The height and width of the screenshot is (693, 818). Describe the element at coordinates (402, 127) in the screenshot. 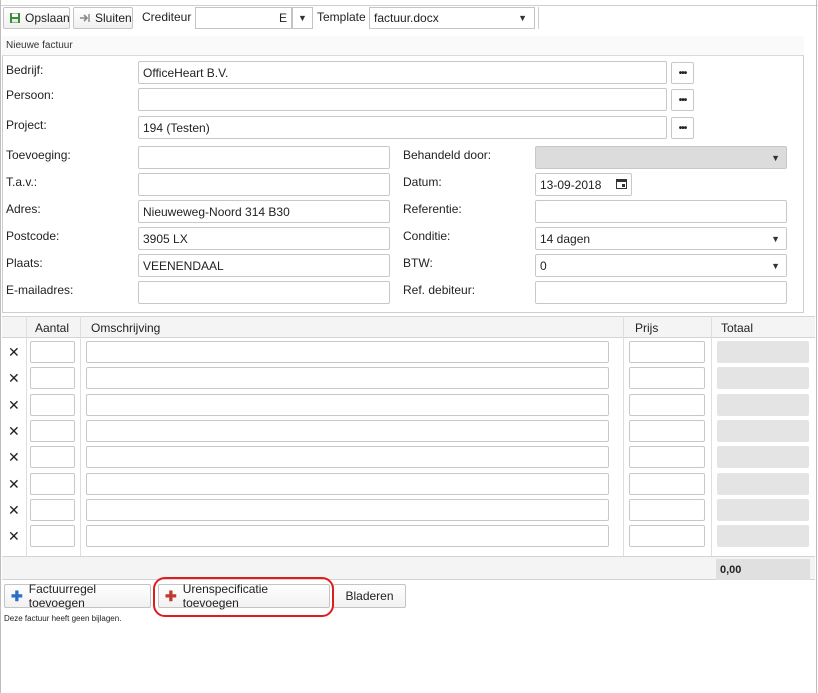

I see `project-field: 194 (Testen)` at that location.